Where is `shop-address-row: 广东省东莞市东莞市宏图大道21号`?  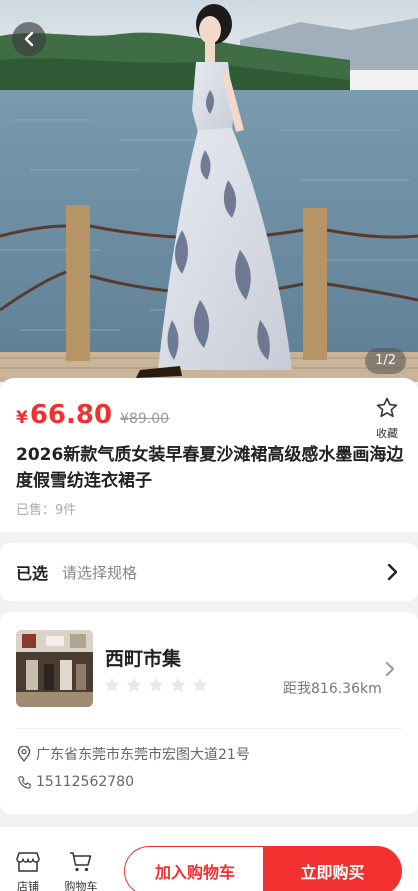
shop-address-row: 广东省东莞市东莞市宏图大道21号 is located at coordinates (133, 754).